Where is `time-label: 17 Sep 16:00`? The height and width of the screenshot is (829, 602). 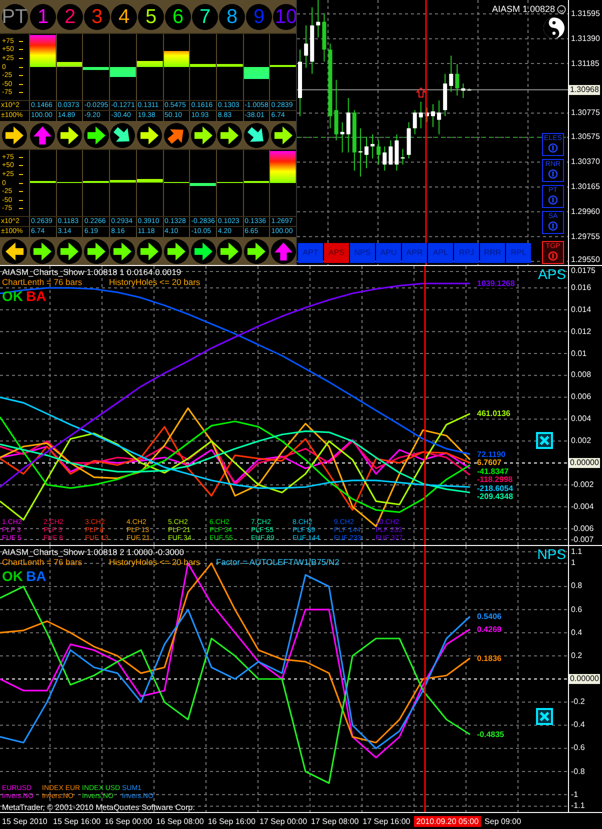
time-label: 17 Sep 16:00 is located at coordinates (386, 821).